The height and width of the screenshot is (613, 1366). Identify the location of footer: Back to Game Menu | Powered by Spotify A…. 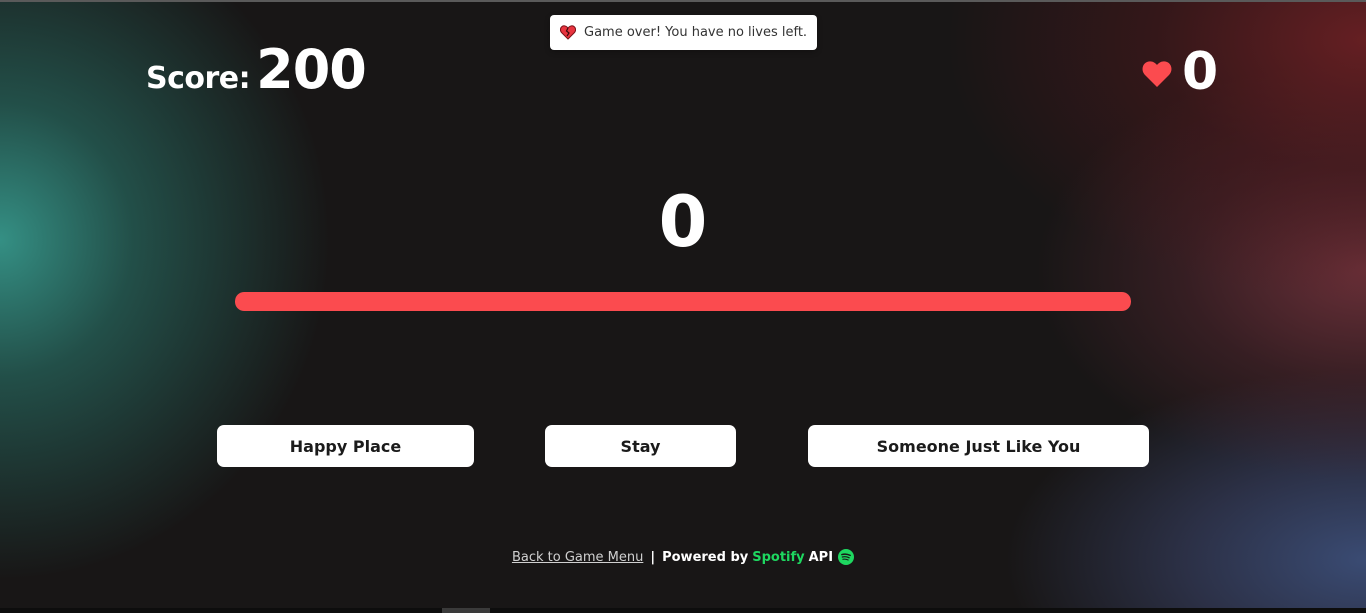
(683, 557).